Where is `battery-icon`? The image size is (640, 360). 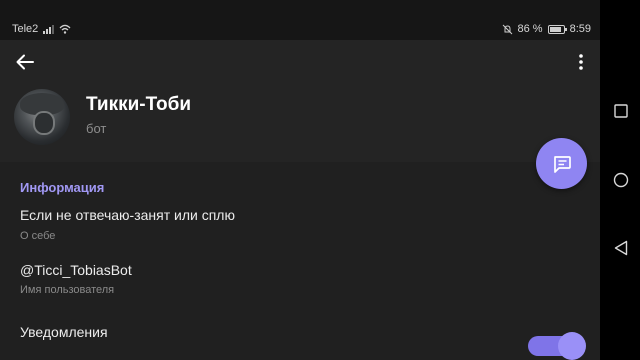
battery-icon is located at coordinates (557, 29).